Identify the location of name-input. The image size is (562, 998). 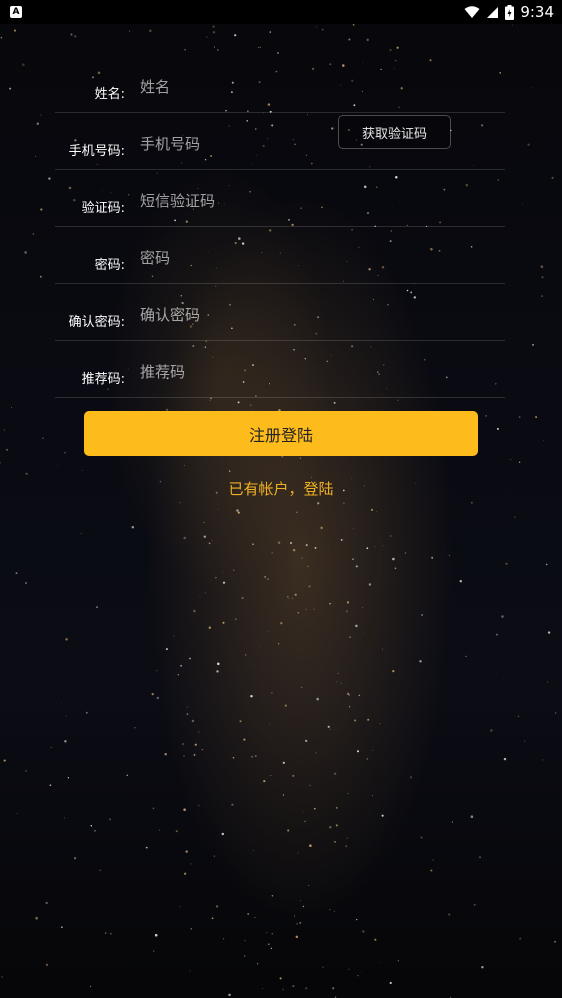
(270, 87).